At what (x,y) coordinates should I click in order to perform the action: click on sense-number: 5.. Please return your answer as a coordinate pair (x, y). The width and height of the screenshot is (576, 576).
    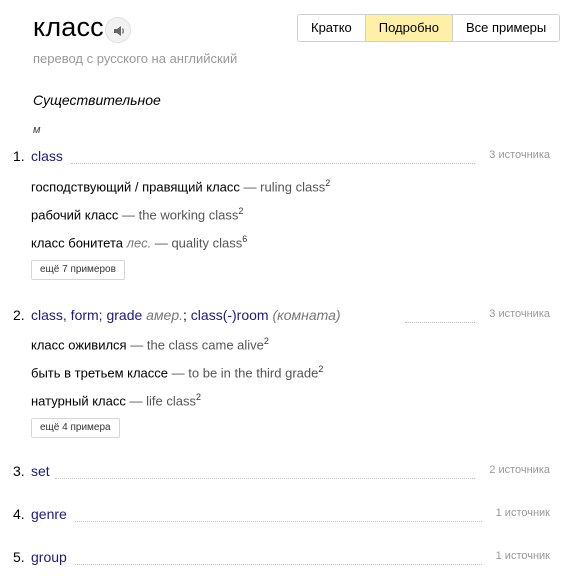
    Looking at the image, I should click on (19, 557).